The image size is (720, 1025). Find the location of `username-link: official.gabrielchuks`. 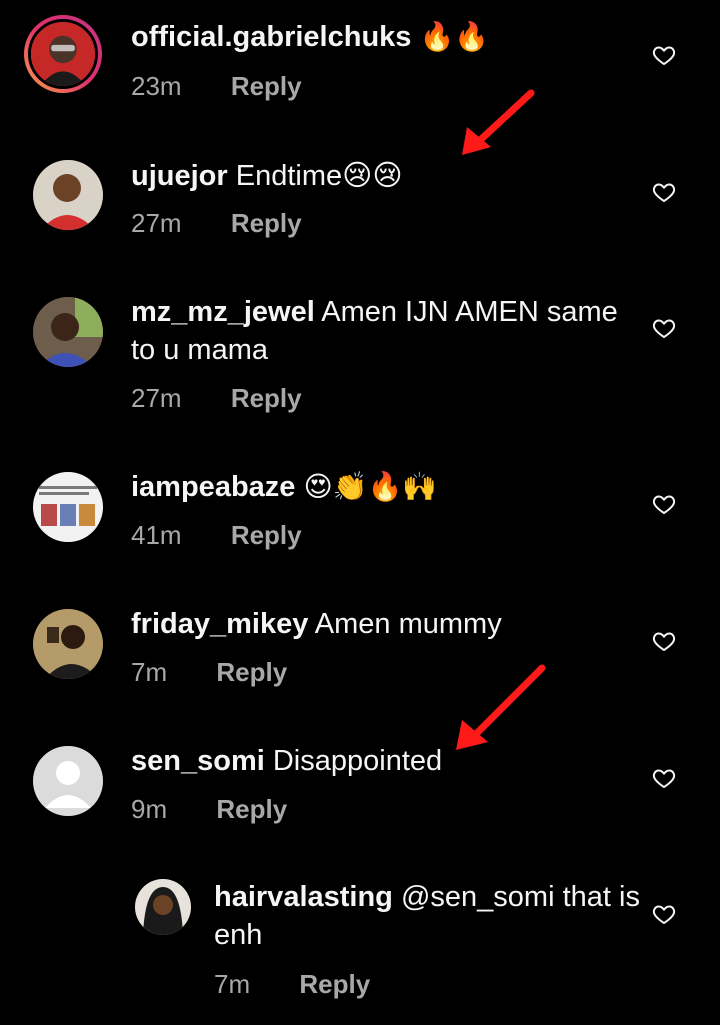

username-link: official.gabrielchuks is located at coordinates (271, 37).